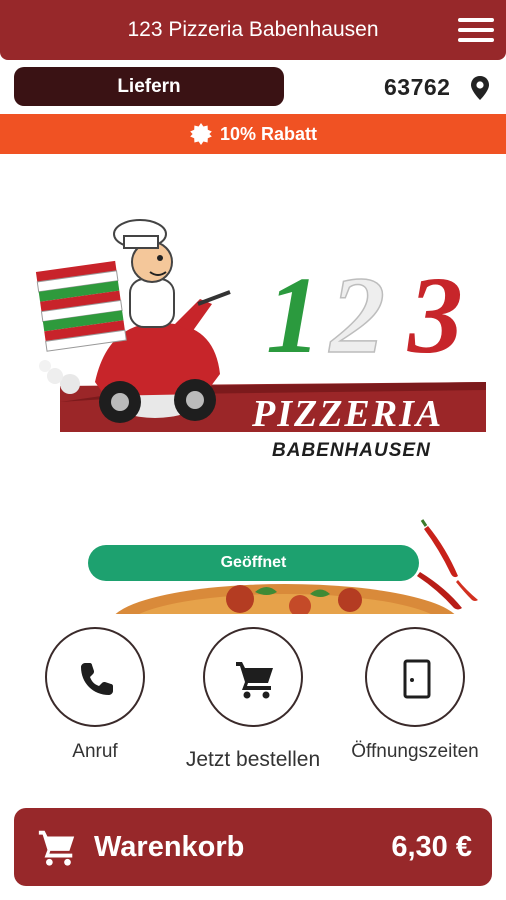  I want to click on call-button, so click(95, 677).